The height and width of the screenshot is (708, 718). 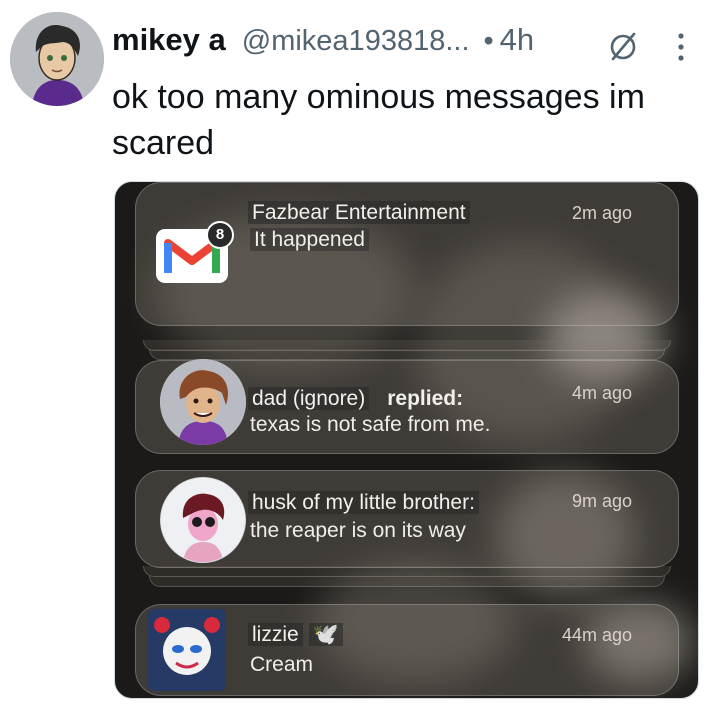 I want to click on tweet-header: mikey a @mikea193818... • 4h, so click(x=323, y=40).